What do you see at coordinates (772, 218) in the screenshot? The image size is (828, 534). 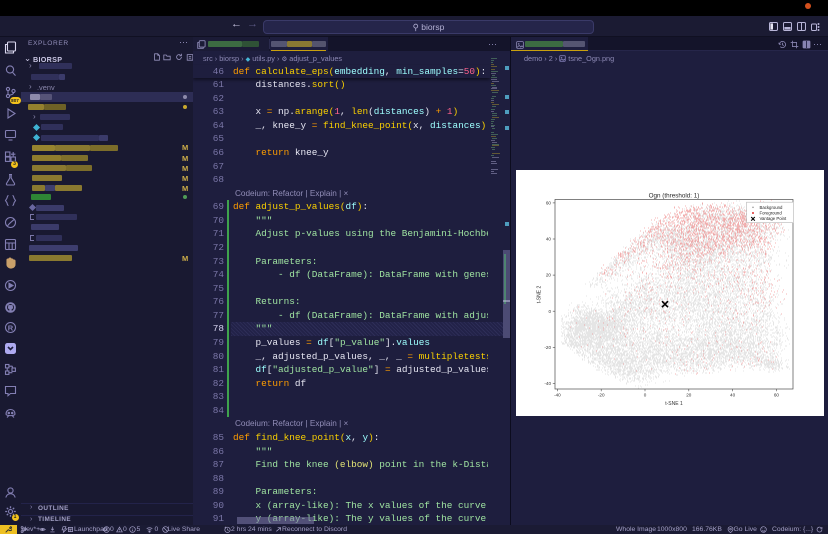 I see `svg-text: Vantage Point` at bounding box center [772, 218].